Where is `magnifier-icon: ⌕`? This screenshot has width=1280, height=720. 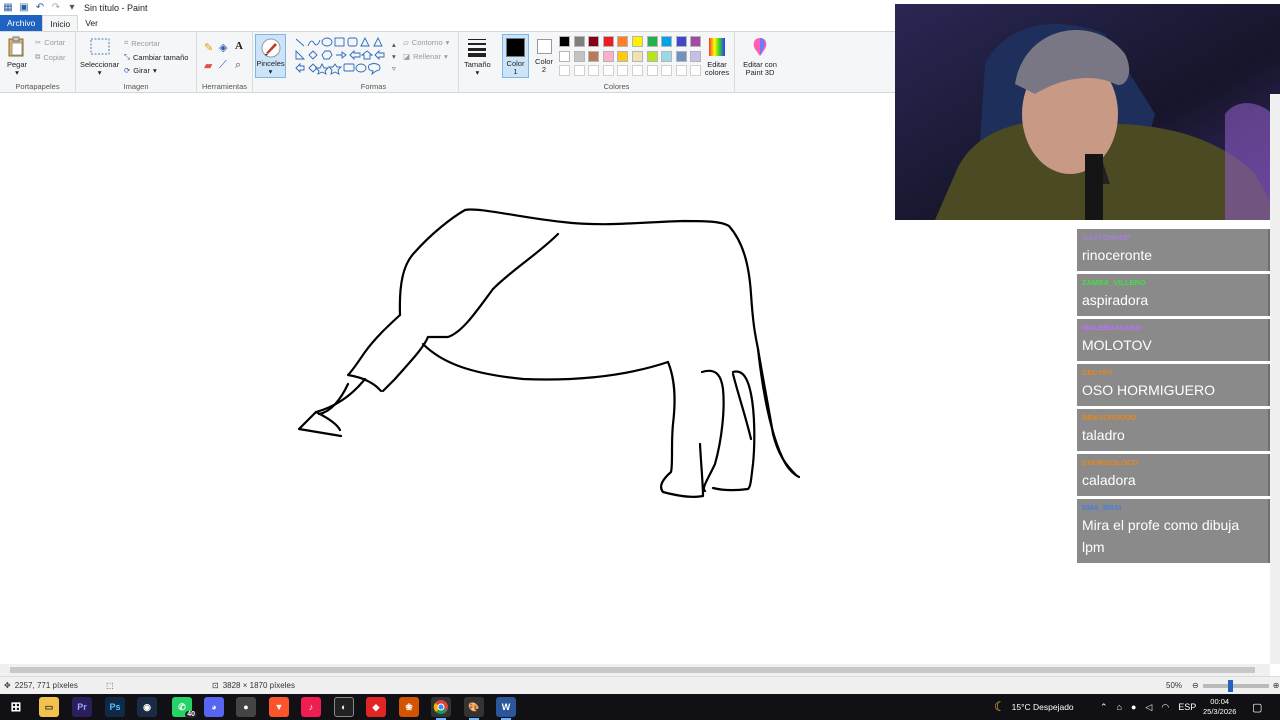 magnifier-icon: ⌕ is located at coordinates (238, 65).